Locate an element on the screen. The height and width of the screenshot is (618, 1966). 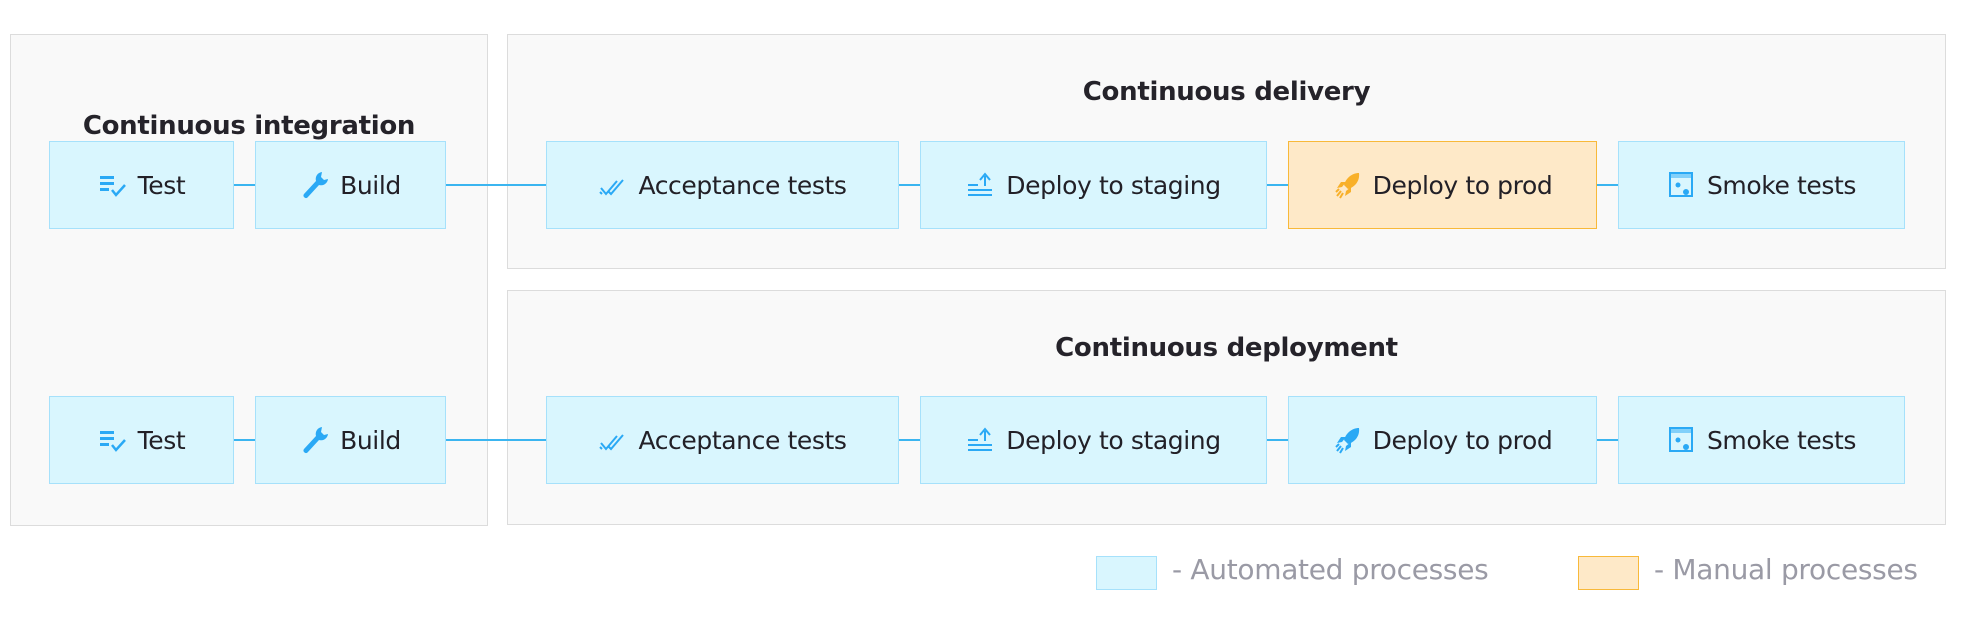
legend-automated-swatch is located at coordinates (1126, 573).